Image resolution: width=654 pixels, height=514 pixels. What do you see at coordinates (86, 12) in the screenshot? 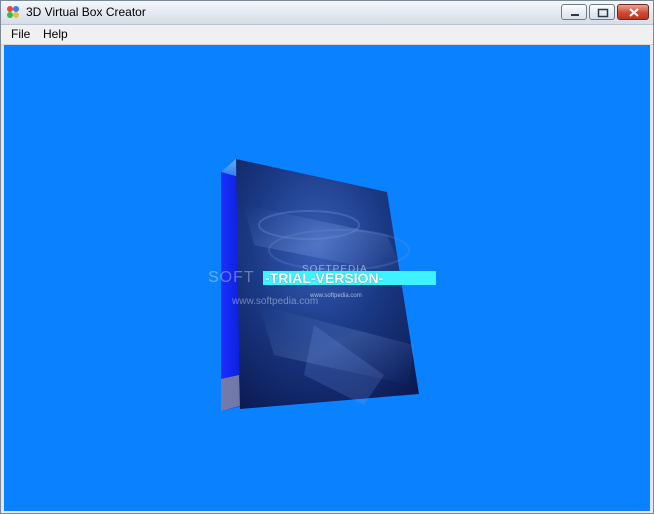
I see `window-title: 3D Virtual Box Creator` at bounding box center [86, 12].